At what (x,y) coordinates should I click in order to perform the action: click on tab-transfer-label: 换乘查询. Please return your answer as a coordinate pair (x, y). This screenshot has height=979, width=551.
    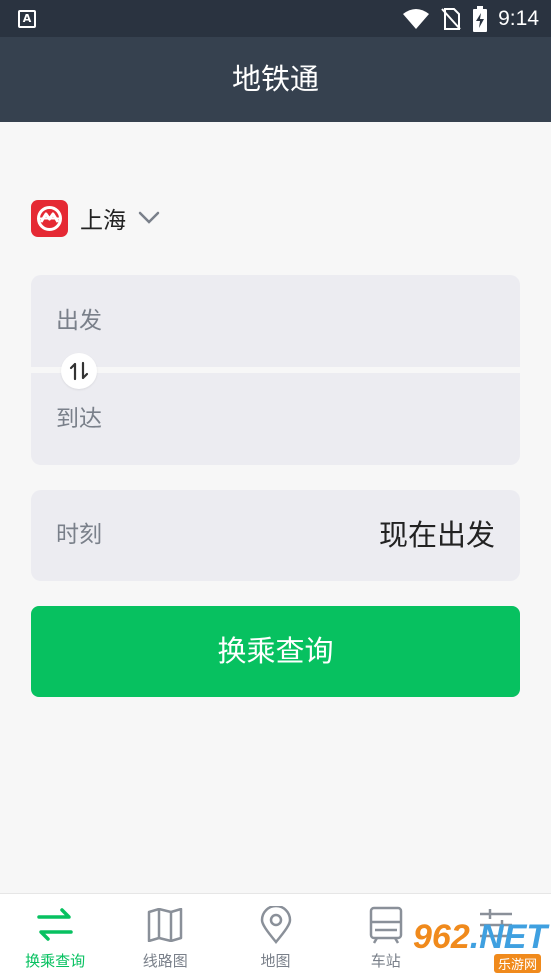
    Looking at the image, I should click on (55, 961).